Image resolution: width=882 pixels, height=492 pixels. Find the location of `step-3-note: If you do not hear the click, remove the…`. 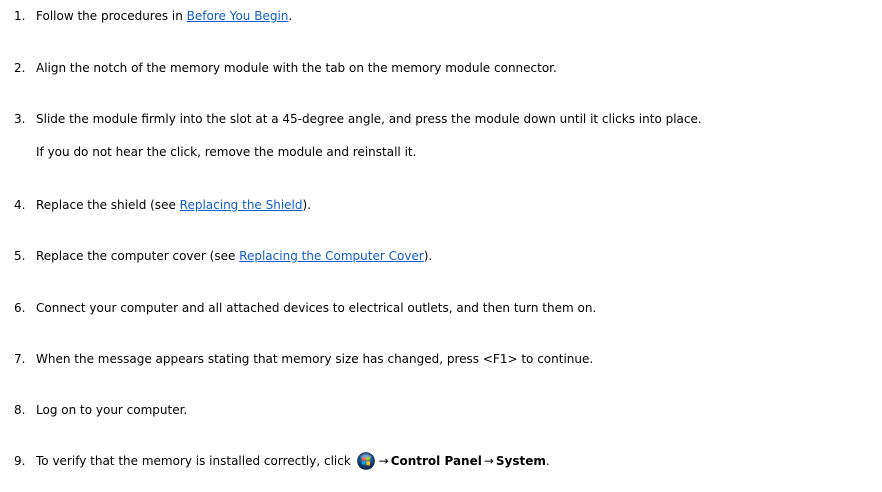

step-3-note: If you do not hear the click, remove the… is located at coordinates (226, 152).